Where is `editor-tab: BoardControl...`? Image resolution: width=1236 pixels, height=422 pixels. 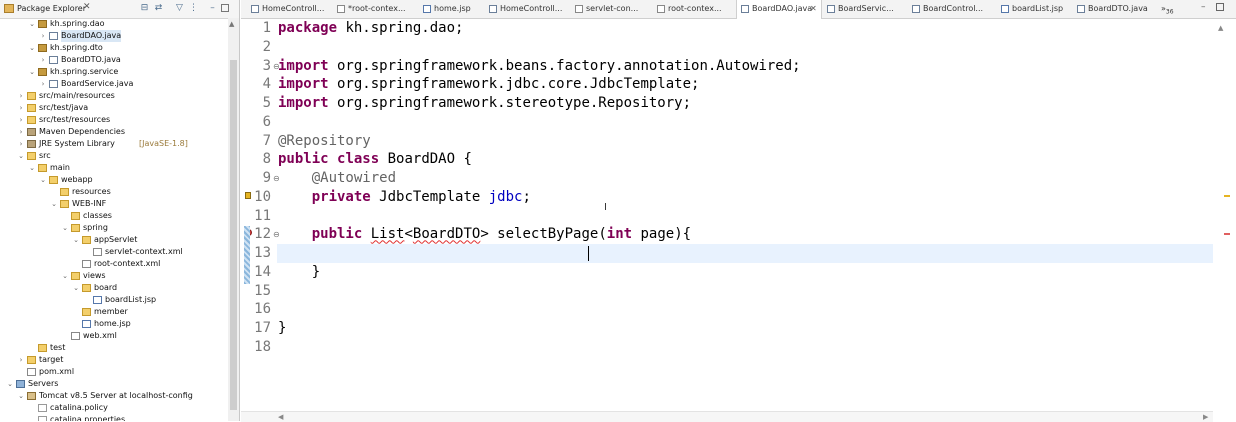
editor-tab: BoardControl... is located at coordinates (948, 9).